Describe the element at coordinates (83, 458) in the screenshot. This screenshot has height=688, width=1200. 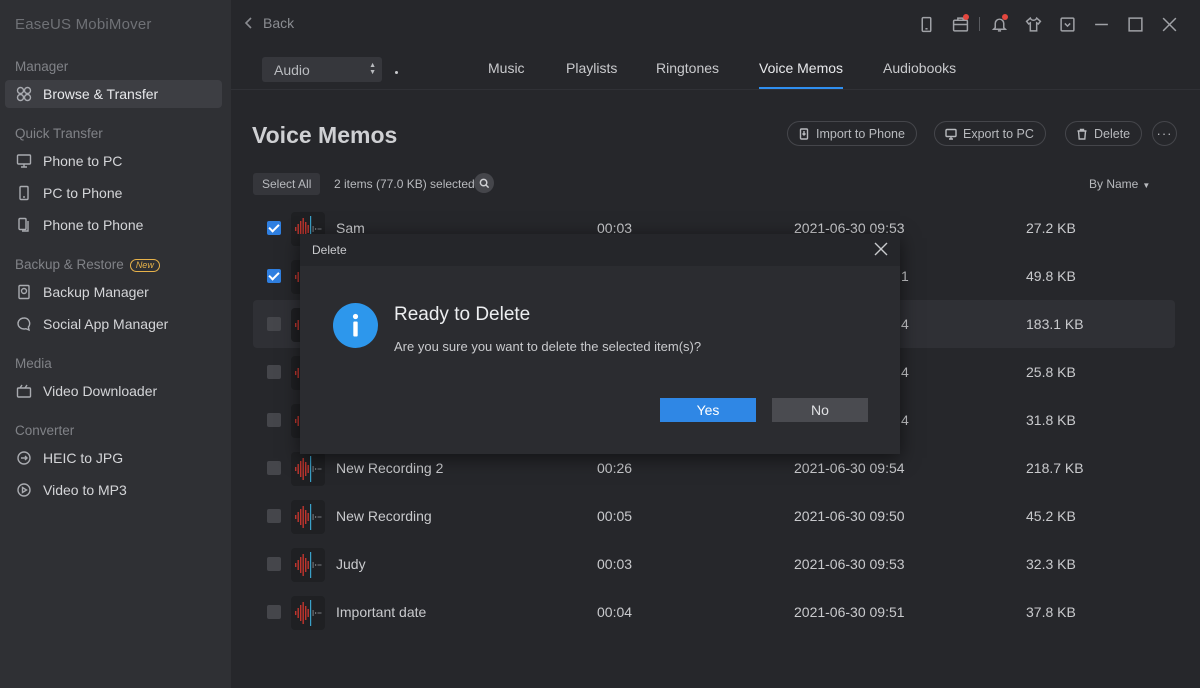
I see `sidebar-item-label: HEIC to JPG` at that location.